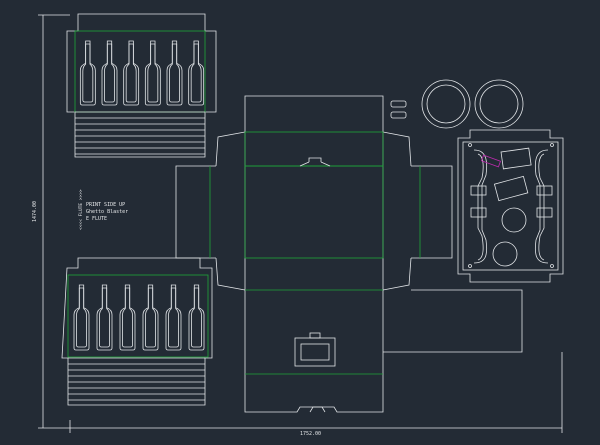 The width and height of the screenshot is (600, 445). Describe the element at coordinates (446, 104) in the screenshot. I see `speaker-ring-left` at that location.